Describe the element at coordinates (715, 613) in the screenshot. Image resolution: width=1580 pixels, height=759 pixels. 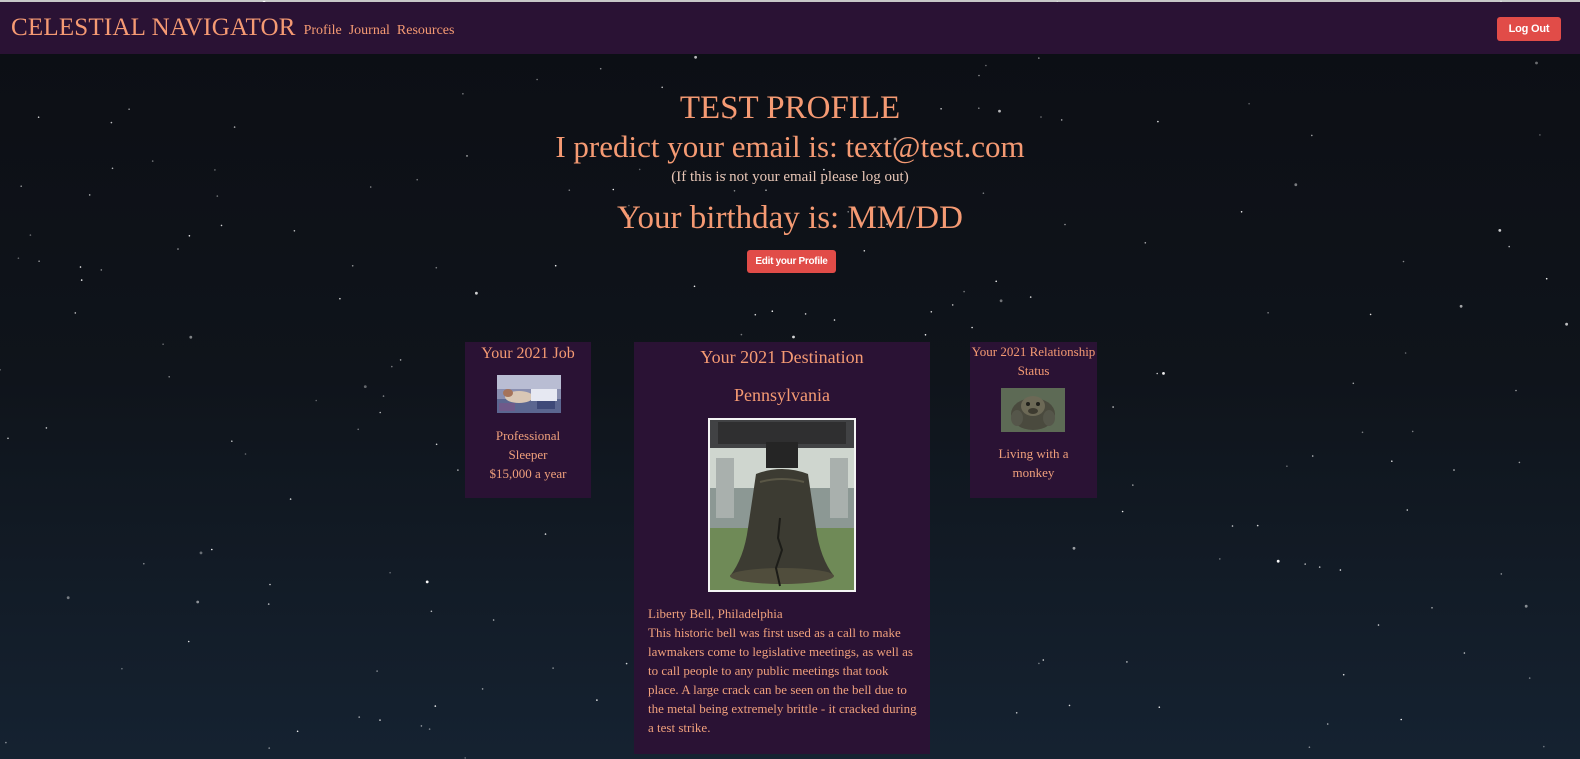
I see `destination-landmark: Liberty Bell, Philadelphia` at that location.